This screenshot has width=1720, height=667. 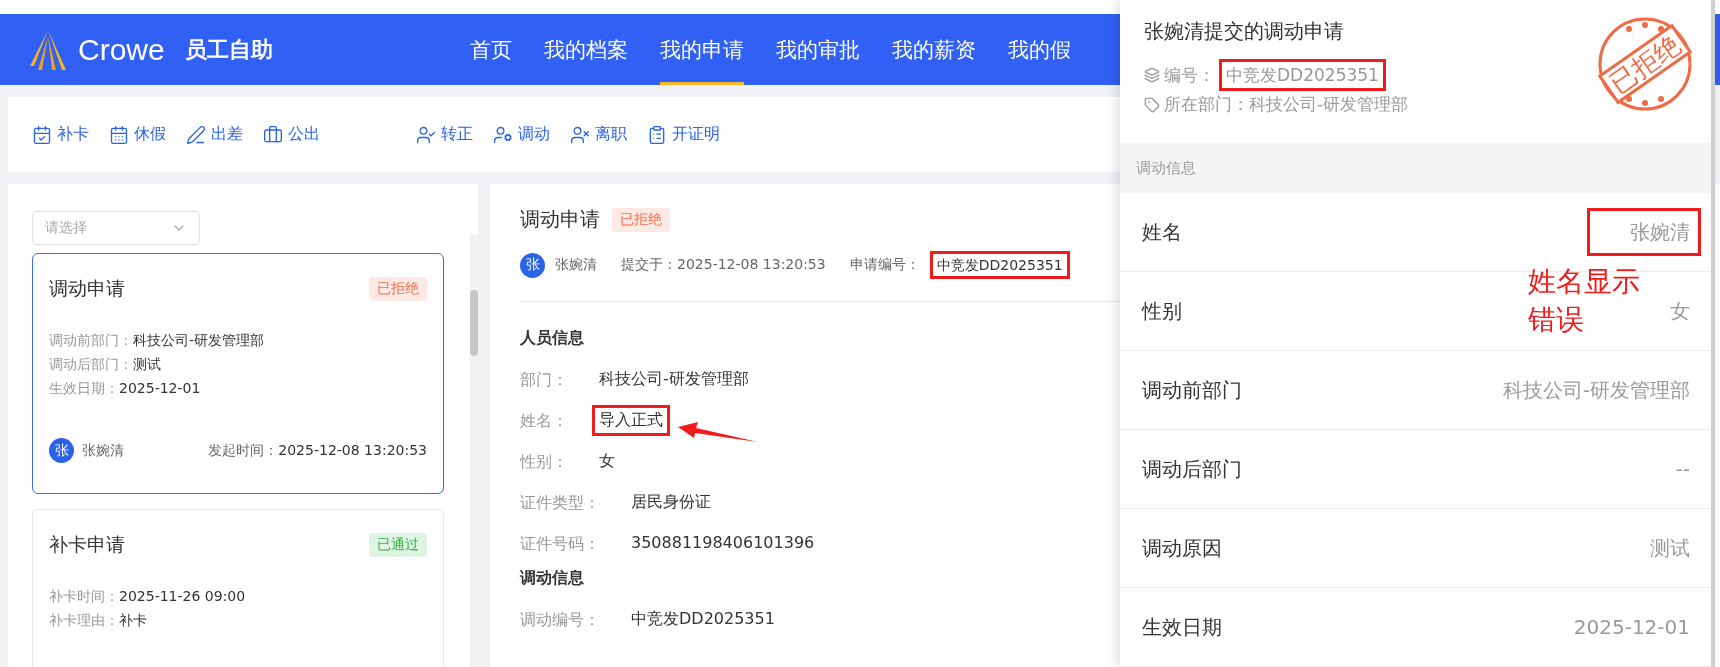 What do you see at coordinates (560, 503) in the screenshot?
I see `field-label: 证件类型：` at bounding box center [560, 503].